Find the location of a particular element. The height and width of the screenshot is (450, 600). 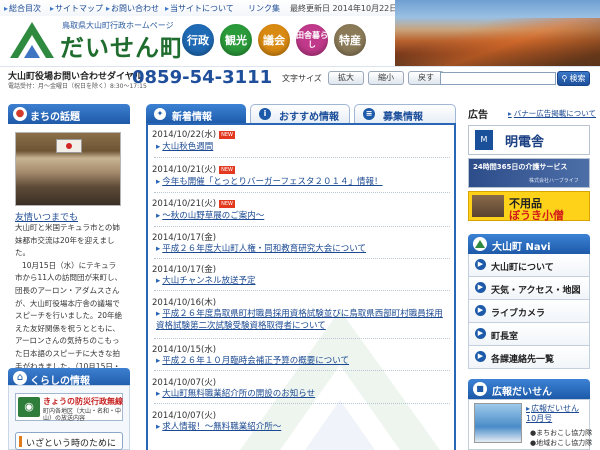

tab-new-info: ✦ 新着情報 is located at coordinates (196, 114).